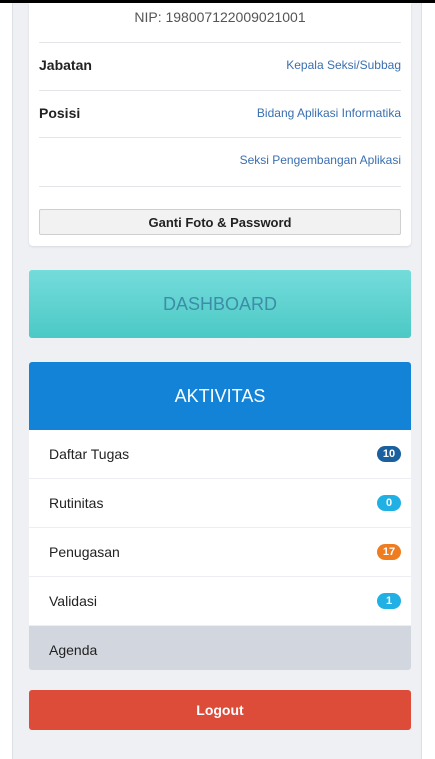 Image resolution: width=435 pixels, height=759 pixels. What do you see at coordinates (389, 601) in the screenshot?
I see `count-badge: 1` at bounding box center [389, 601].